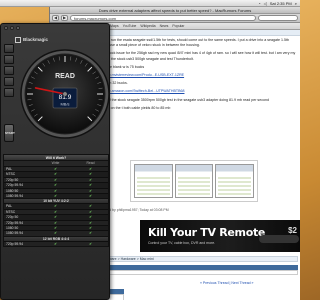 This screenshot has height=300, width=320. What do you see at coordinates (163, 18) in the screenshot?
I see `address-bar: forums.macrumors.com` at bounding box center [163, 18].